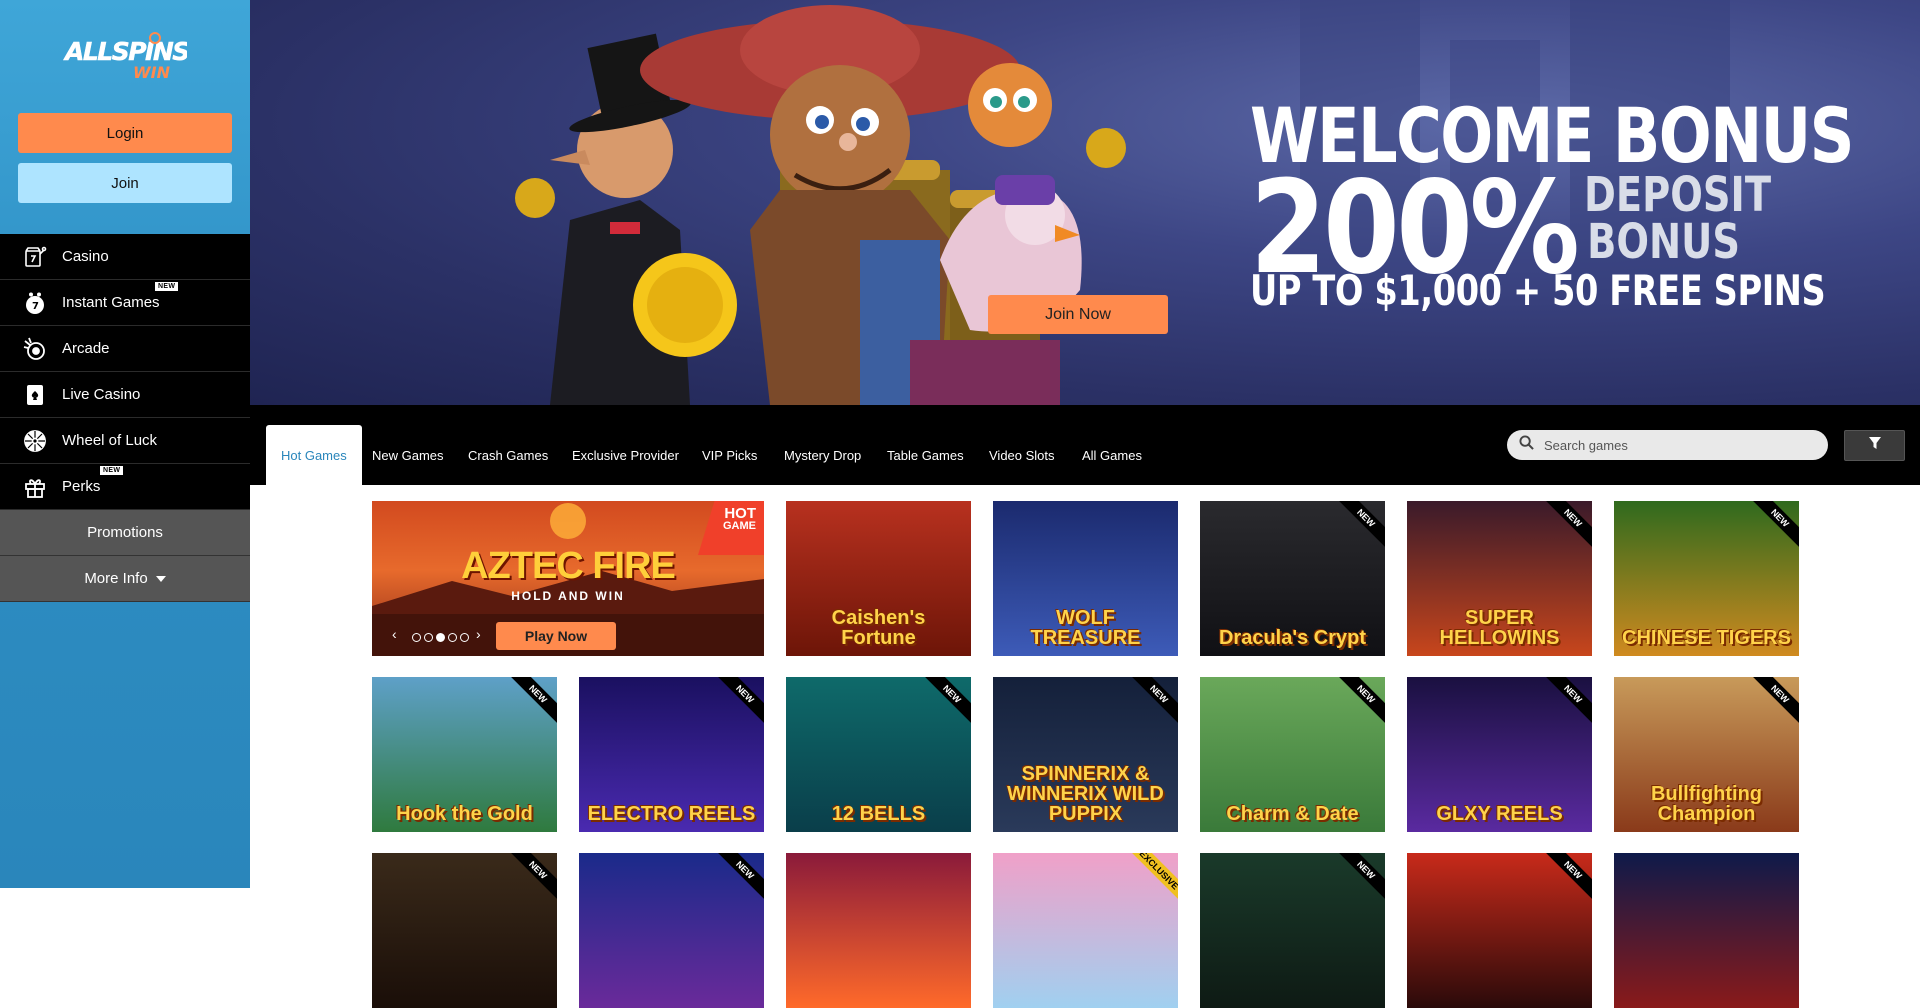 Image resolution: width=1920 pixels, height=1008 pixels. I want to click on nav-item-live-casino: Live Casino, so click(125, 395).